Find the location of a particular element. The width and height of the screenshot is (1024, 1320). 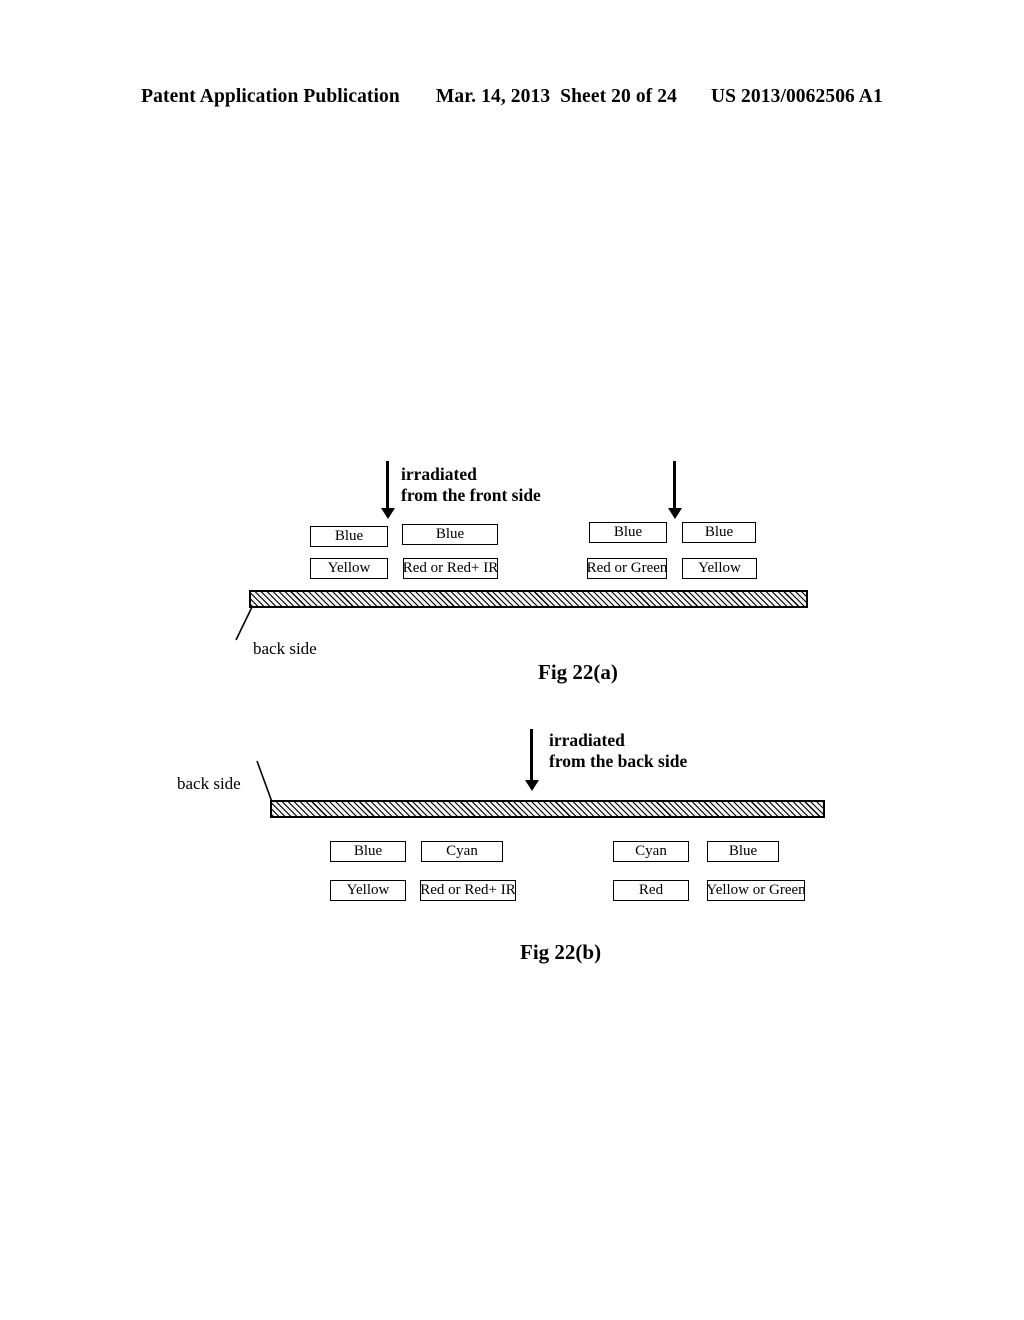

figure-caption-a: Fig 22(a) is located at coordinates (578, 672).